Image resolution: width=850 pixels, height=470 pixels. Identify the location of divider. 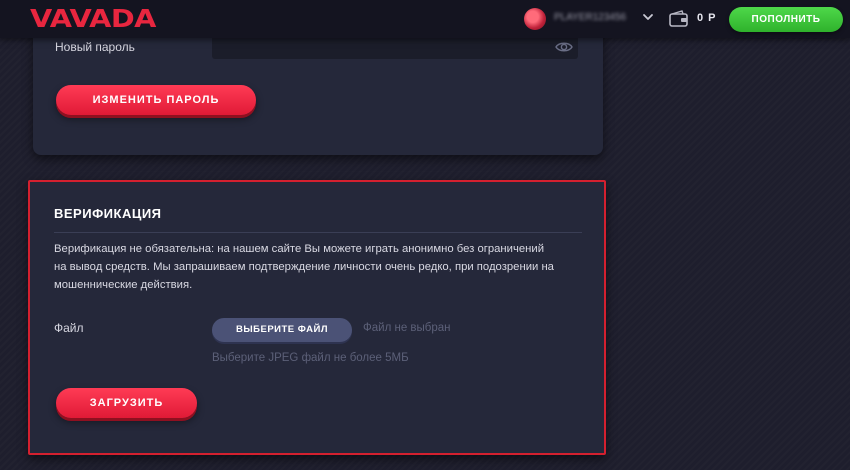
(318, 232).